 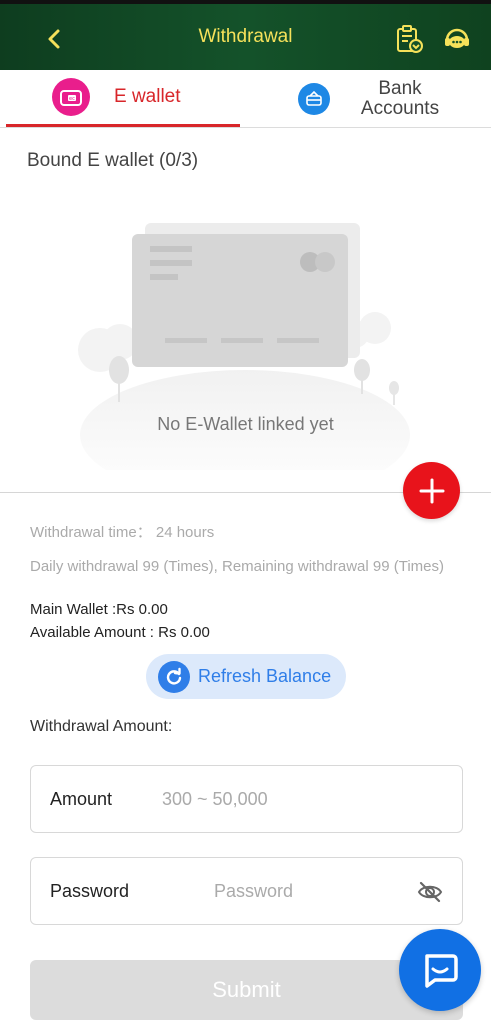 What do you see at coordinates (265, 676) in the screenshot?
I see `refresh-balance-label: Refresh Balance` at bounding box center [265, 676].